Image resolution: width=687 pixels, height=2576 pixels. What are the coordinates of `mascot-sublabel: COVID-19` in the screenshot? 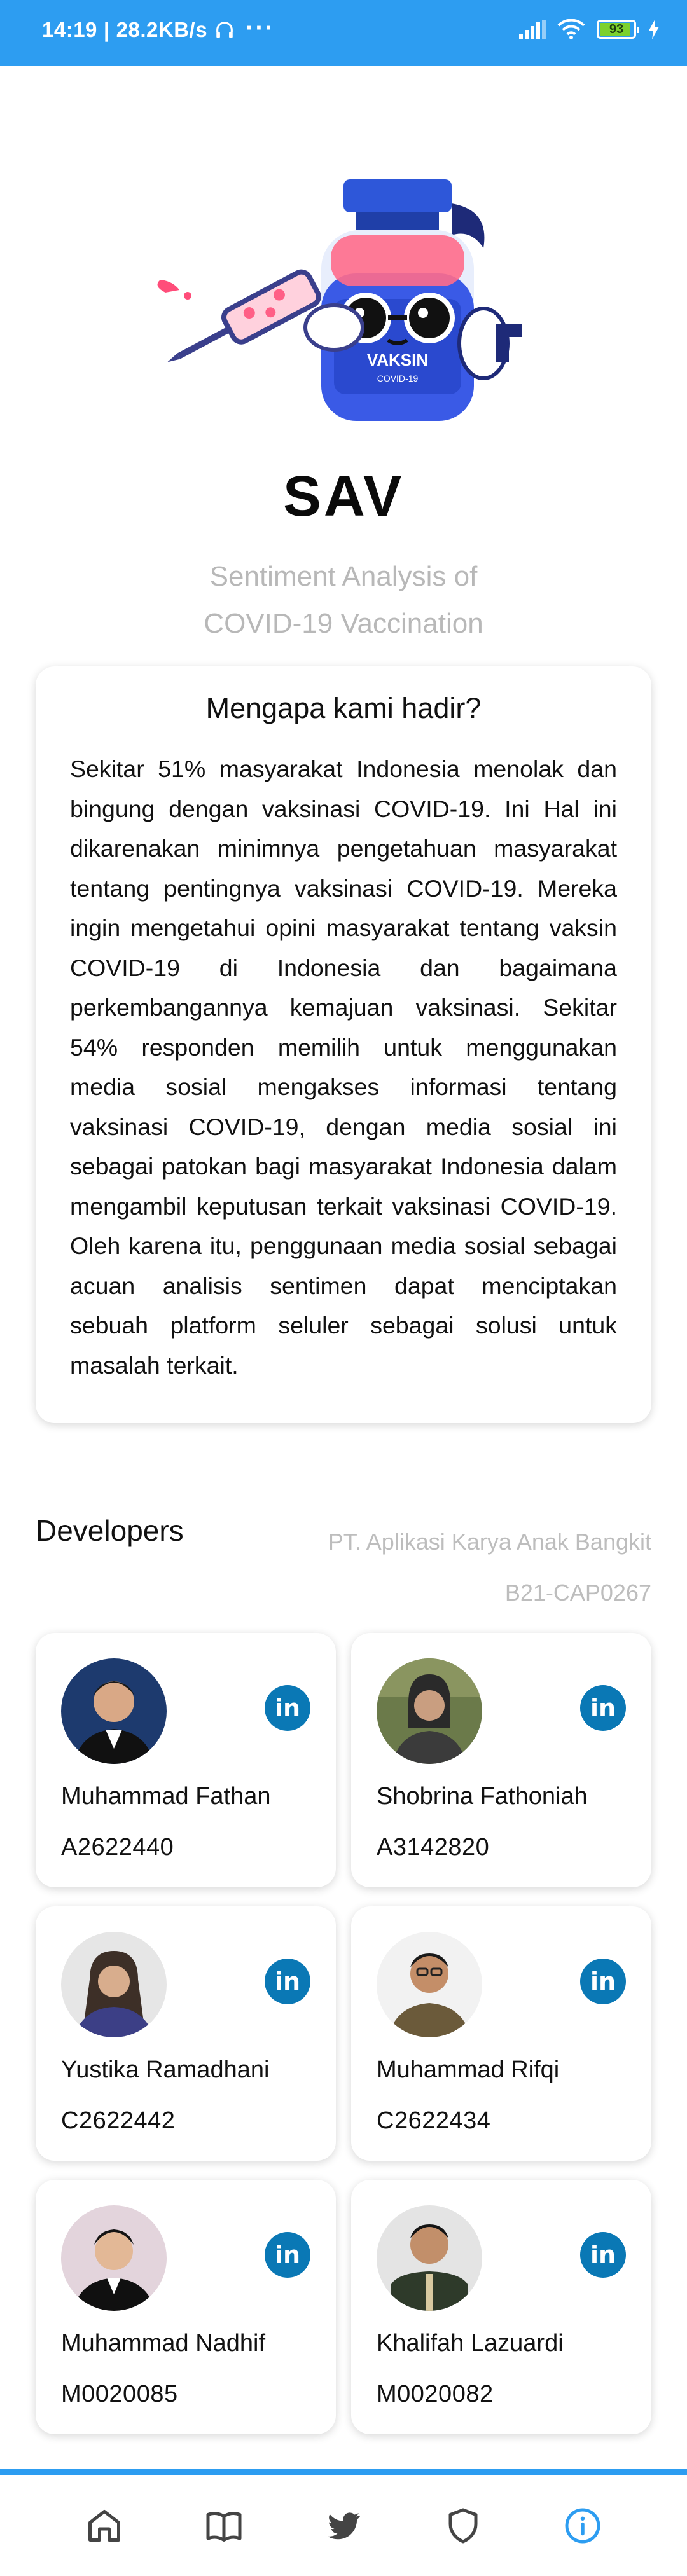 It's located at (398, 378).